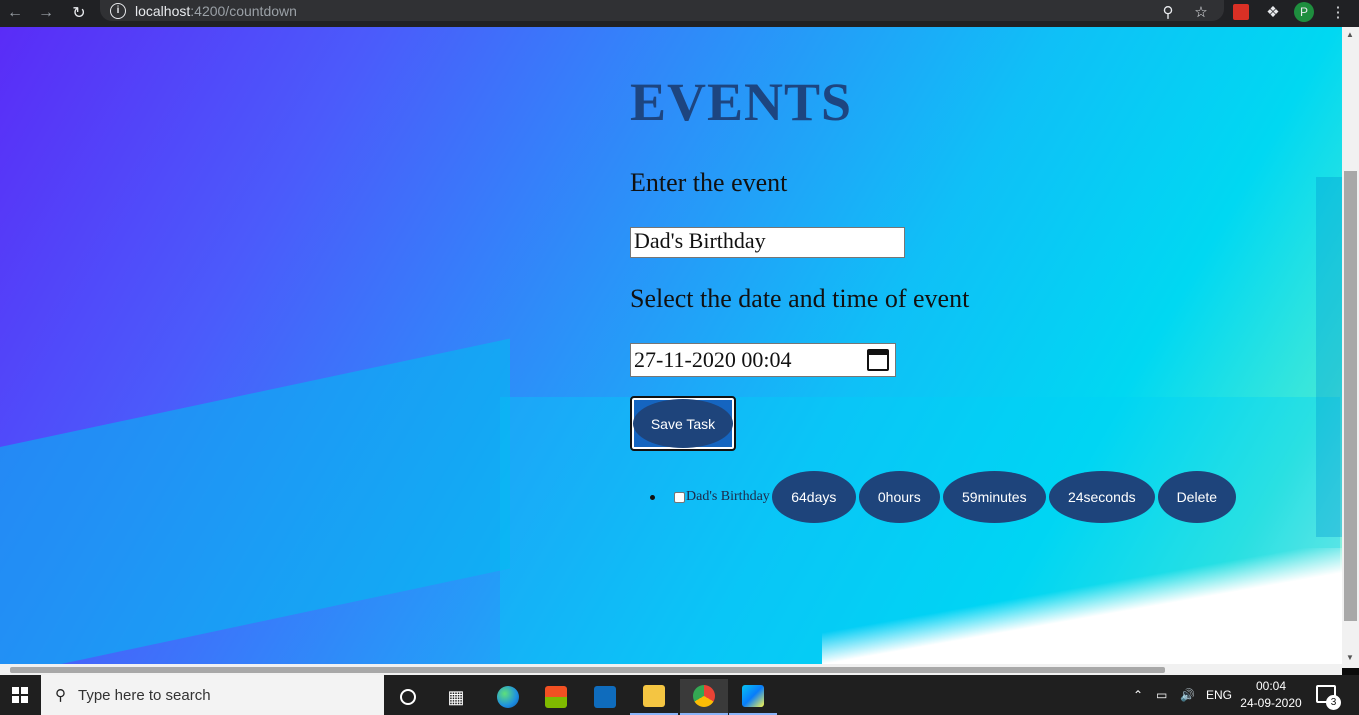  Describe the element at coordinates (1273, 12) in the screenshot. I see `extensions-puzzle-icon: ❖` at that location.